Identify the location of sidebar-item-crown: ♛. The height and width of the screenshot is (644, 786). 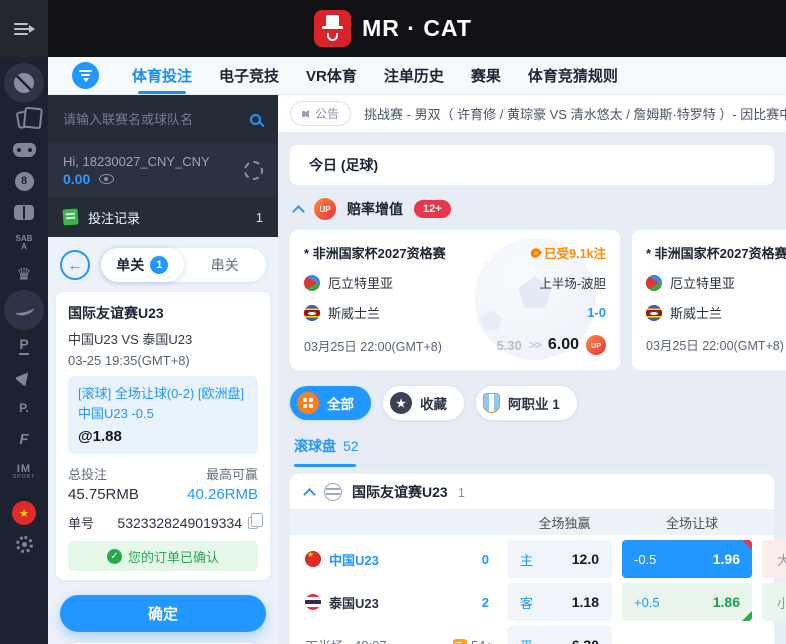
(24, 274).